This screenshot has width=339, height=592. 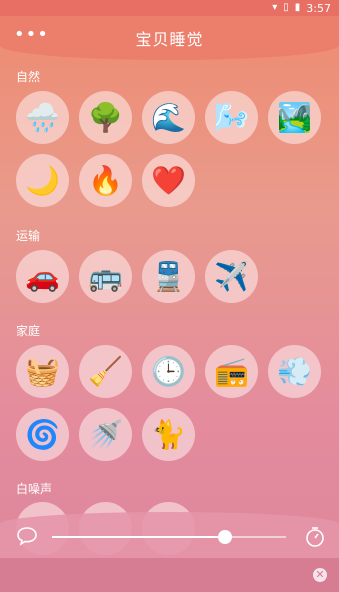 I want to click on car-icon: 🚗, so click(x=42, y=276).